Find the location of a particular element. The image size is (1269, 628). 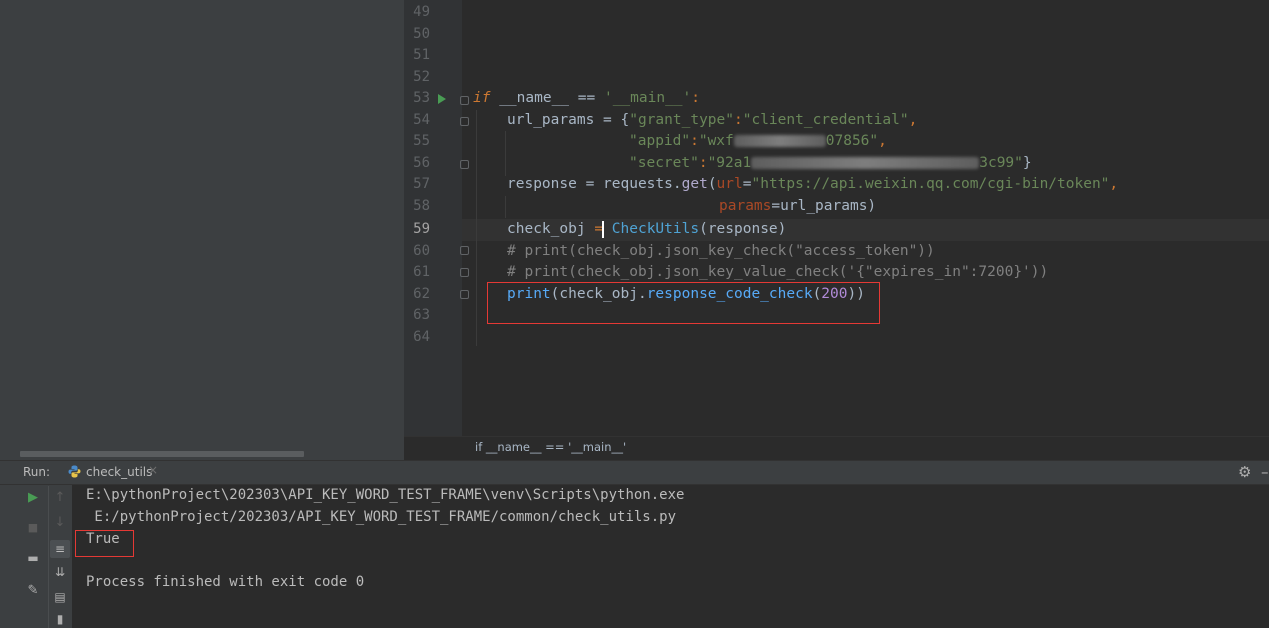

code-text: check_obj is located at coordinates (551, 229).